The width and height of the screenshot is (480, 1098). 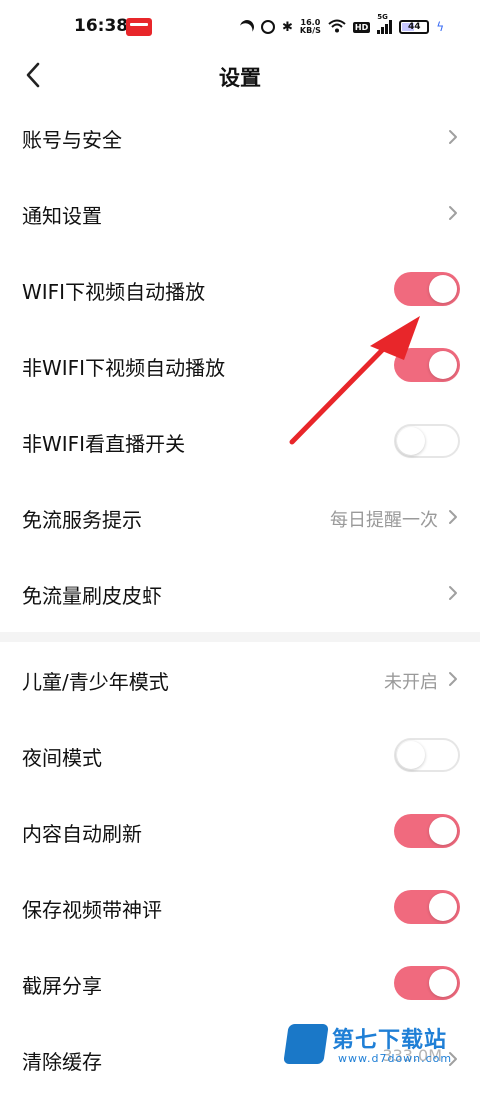 I want to click on settings-row-label: 夜间模式, so click(x=62, y=758).